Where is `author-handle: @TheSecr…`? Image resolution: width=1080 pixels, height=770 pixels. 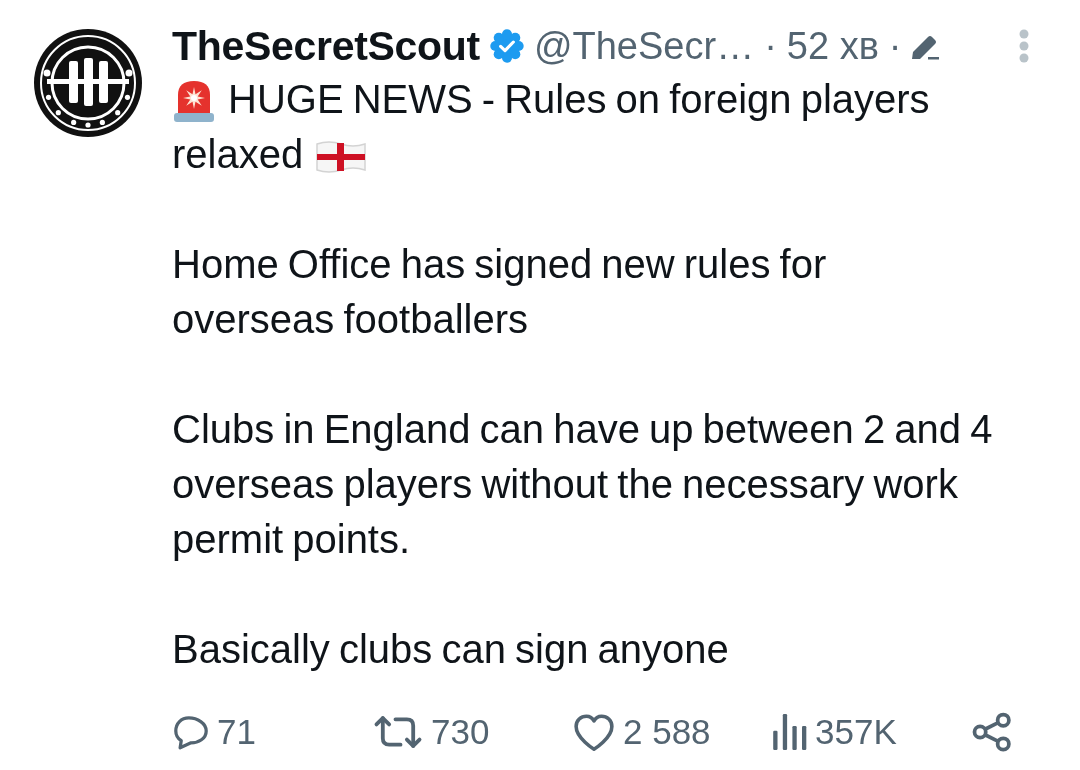
author-handle: @TheSecr… is located at coordinates (644, 46).